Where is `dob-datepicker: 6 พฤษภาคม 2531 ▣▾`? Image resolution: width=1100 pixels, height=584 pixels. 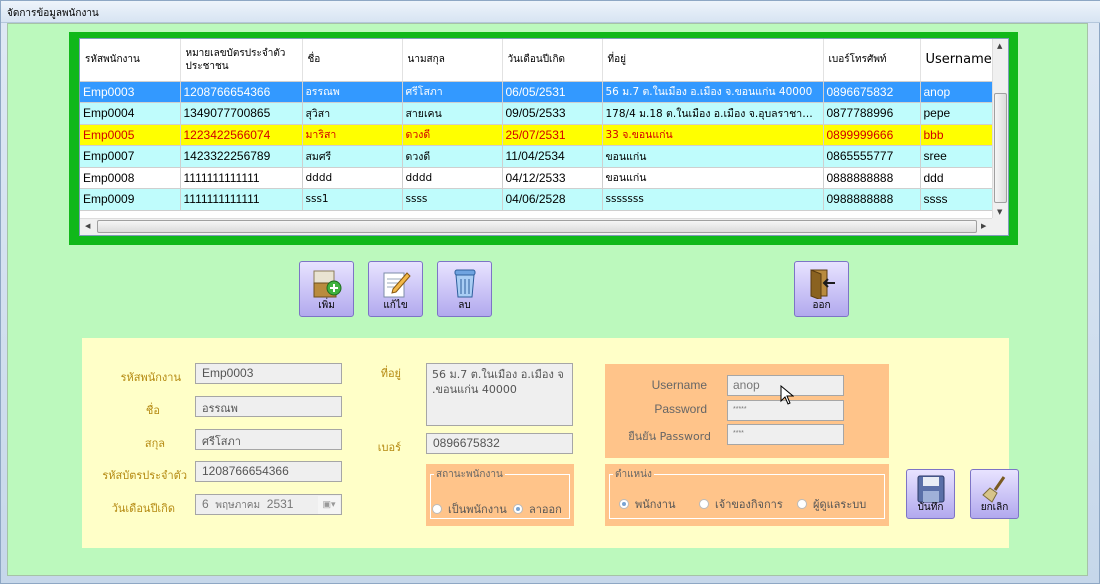
dob-datepicker: 6 พฤษภาคม 2531 ▣▾ is located at coordinates (268, 504).